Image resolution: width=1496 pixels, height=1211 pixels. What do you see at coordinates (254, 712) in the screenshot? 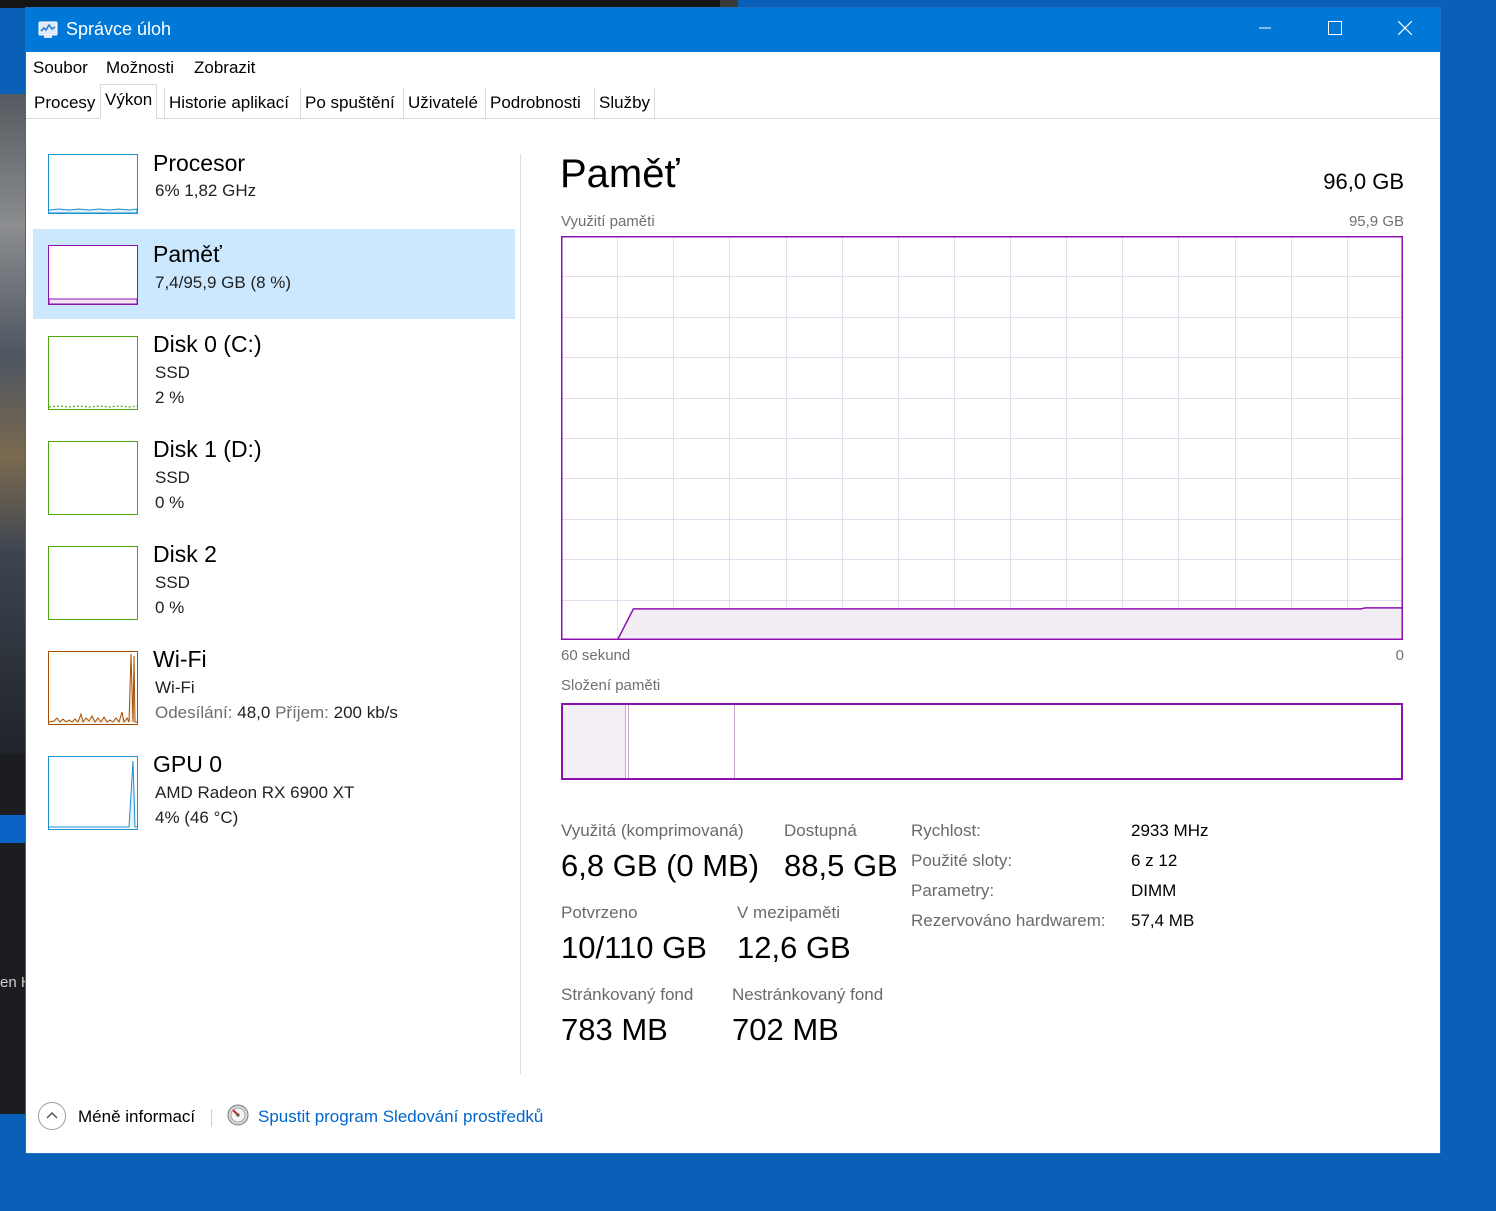
I see `send-value: 48,0` at bounding box center [254, 712].